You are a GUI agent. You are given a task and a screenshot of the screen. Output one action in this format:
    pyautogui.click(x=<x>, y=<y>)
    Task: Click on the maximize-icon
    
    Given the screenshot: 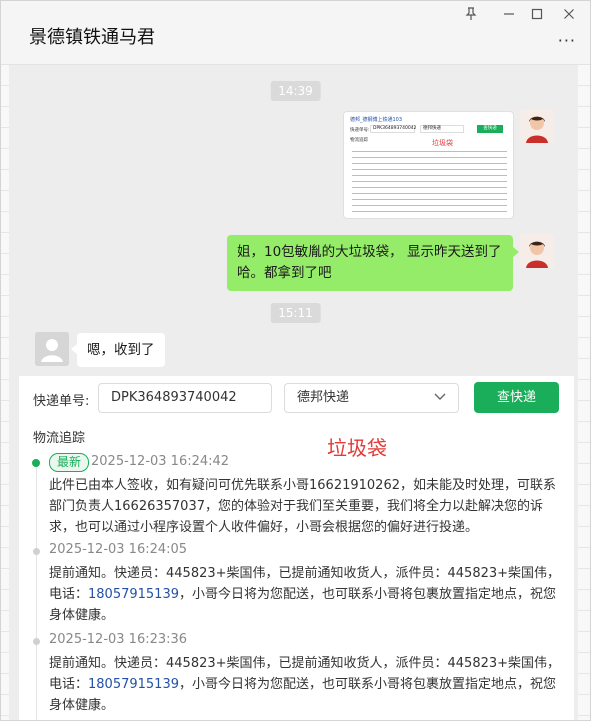 What is the action you would take?
    pyautogui.click(x=537, y=17)
    